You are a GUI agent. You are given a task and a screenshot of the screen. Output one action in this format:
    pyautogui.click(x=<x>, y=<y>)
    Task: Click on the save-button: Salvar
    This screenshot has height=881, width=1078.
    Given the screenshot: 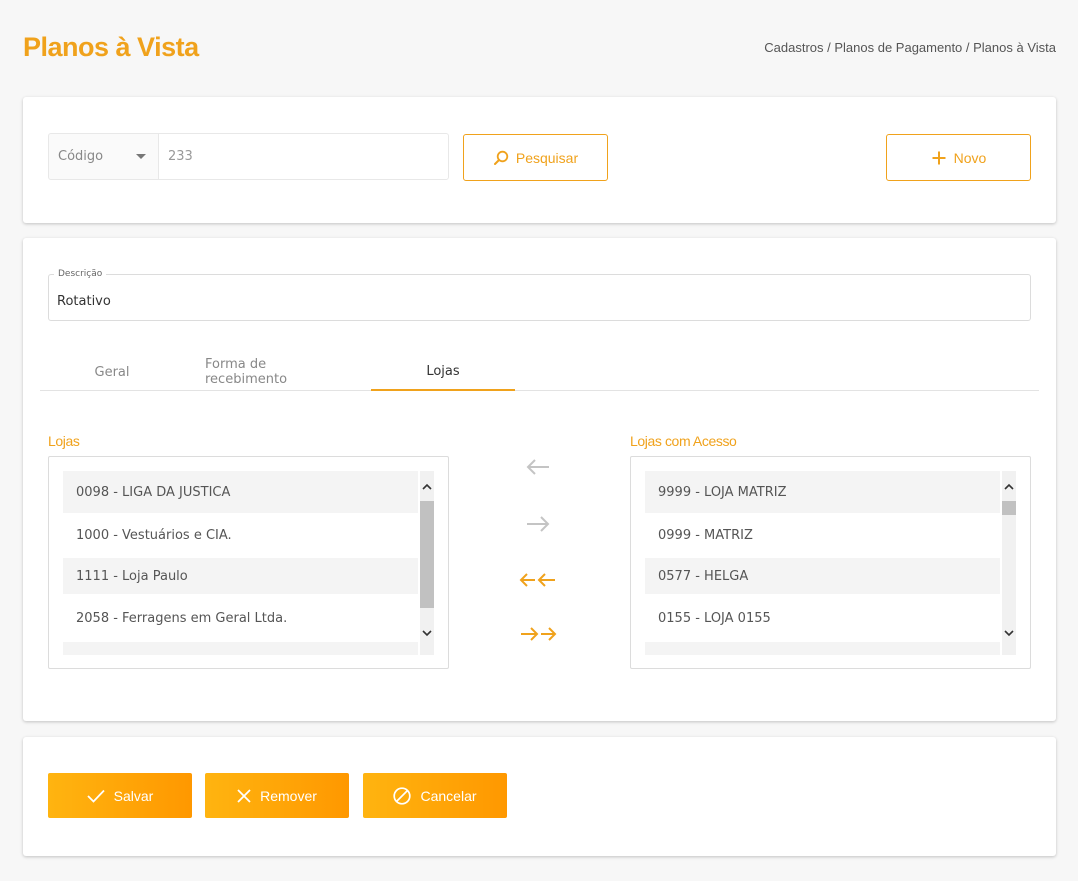 What is the action you would take?
    pyautogui.click(x=120, y=795)
    